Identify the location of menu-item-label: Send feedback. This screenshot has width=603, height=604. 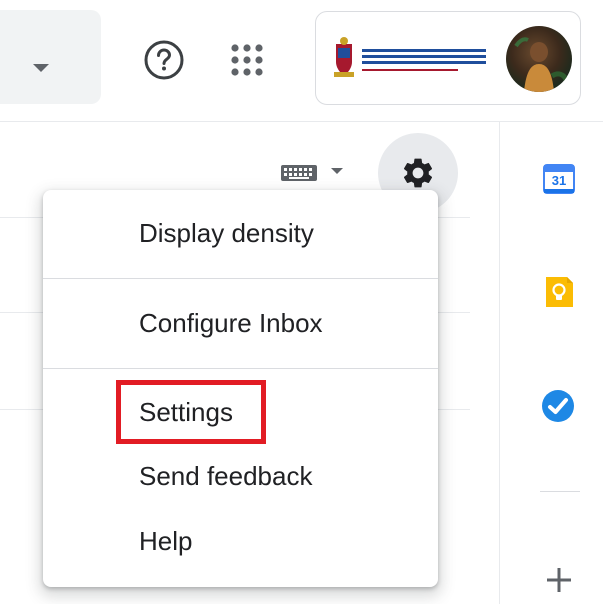
(226, 475).